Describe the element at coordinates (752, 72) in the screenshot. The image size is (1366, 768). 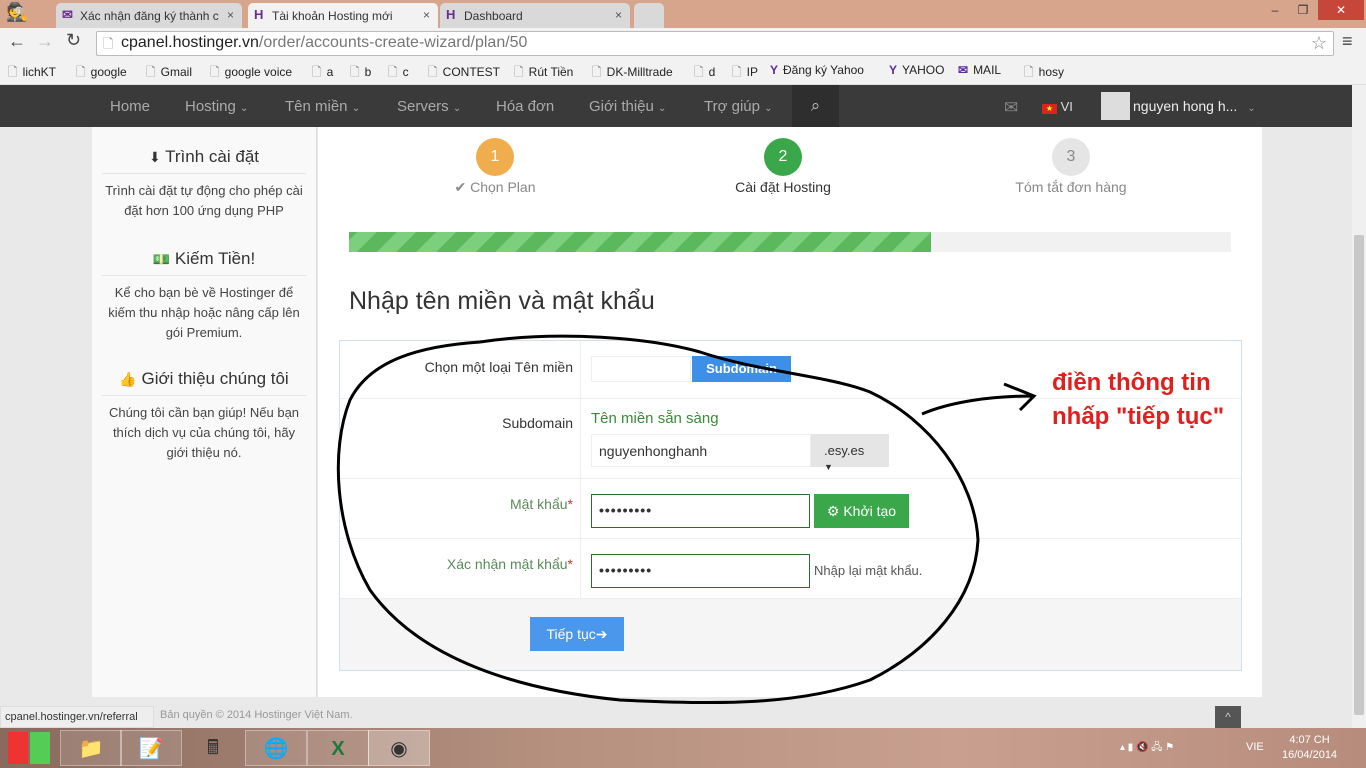
I see `bookmark-label: IP` at that location.